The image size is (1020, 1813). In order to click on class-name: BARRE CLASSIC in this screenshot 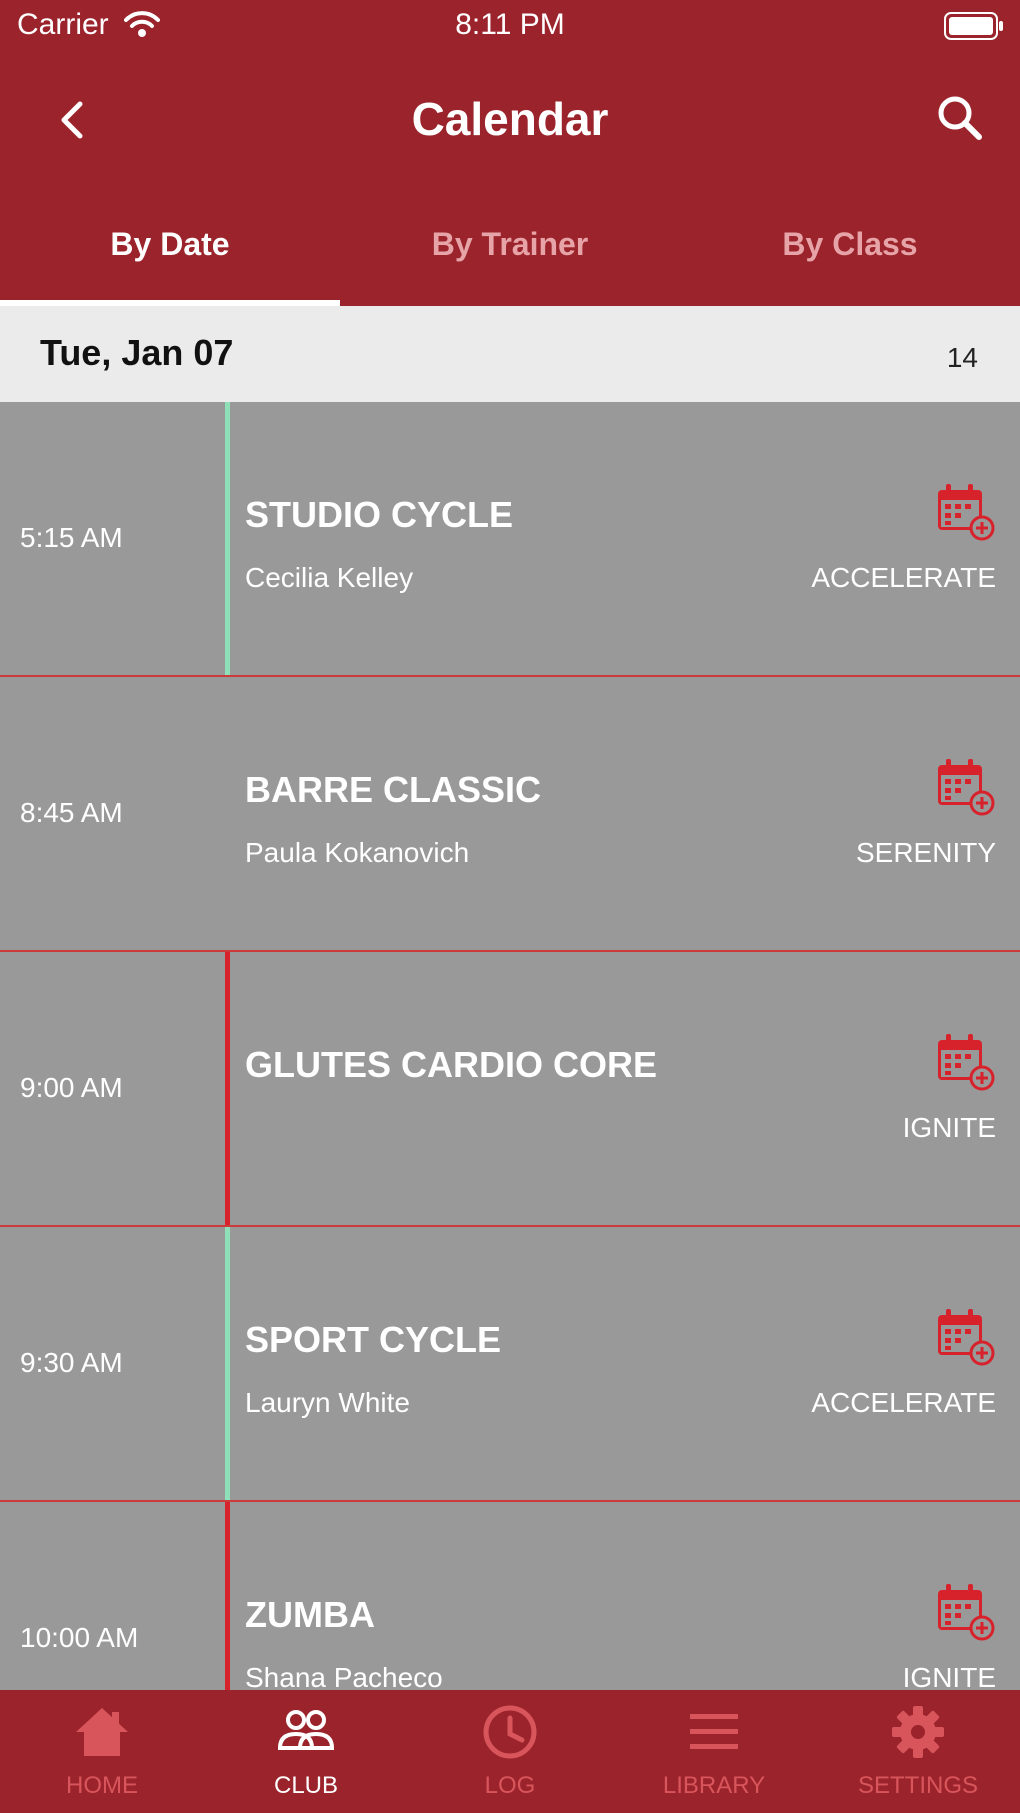, I will do `click(393, 789)`.